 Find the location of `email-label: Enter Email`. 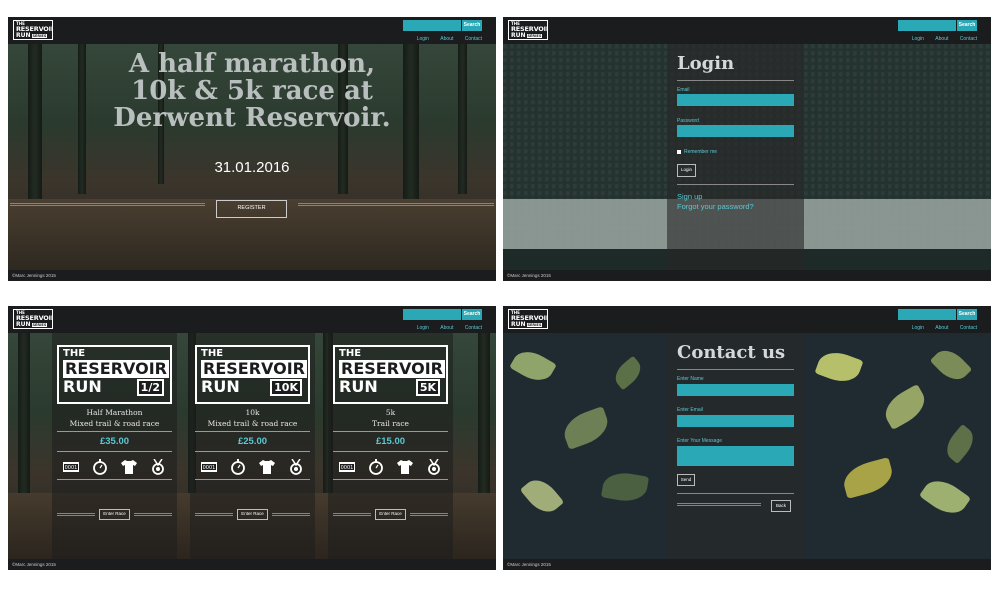

email-label: Enter Email is located at coordinates (690, 410).